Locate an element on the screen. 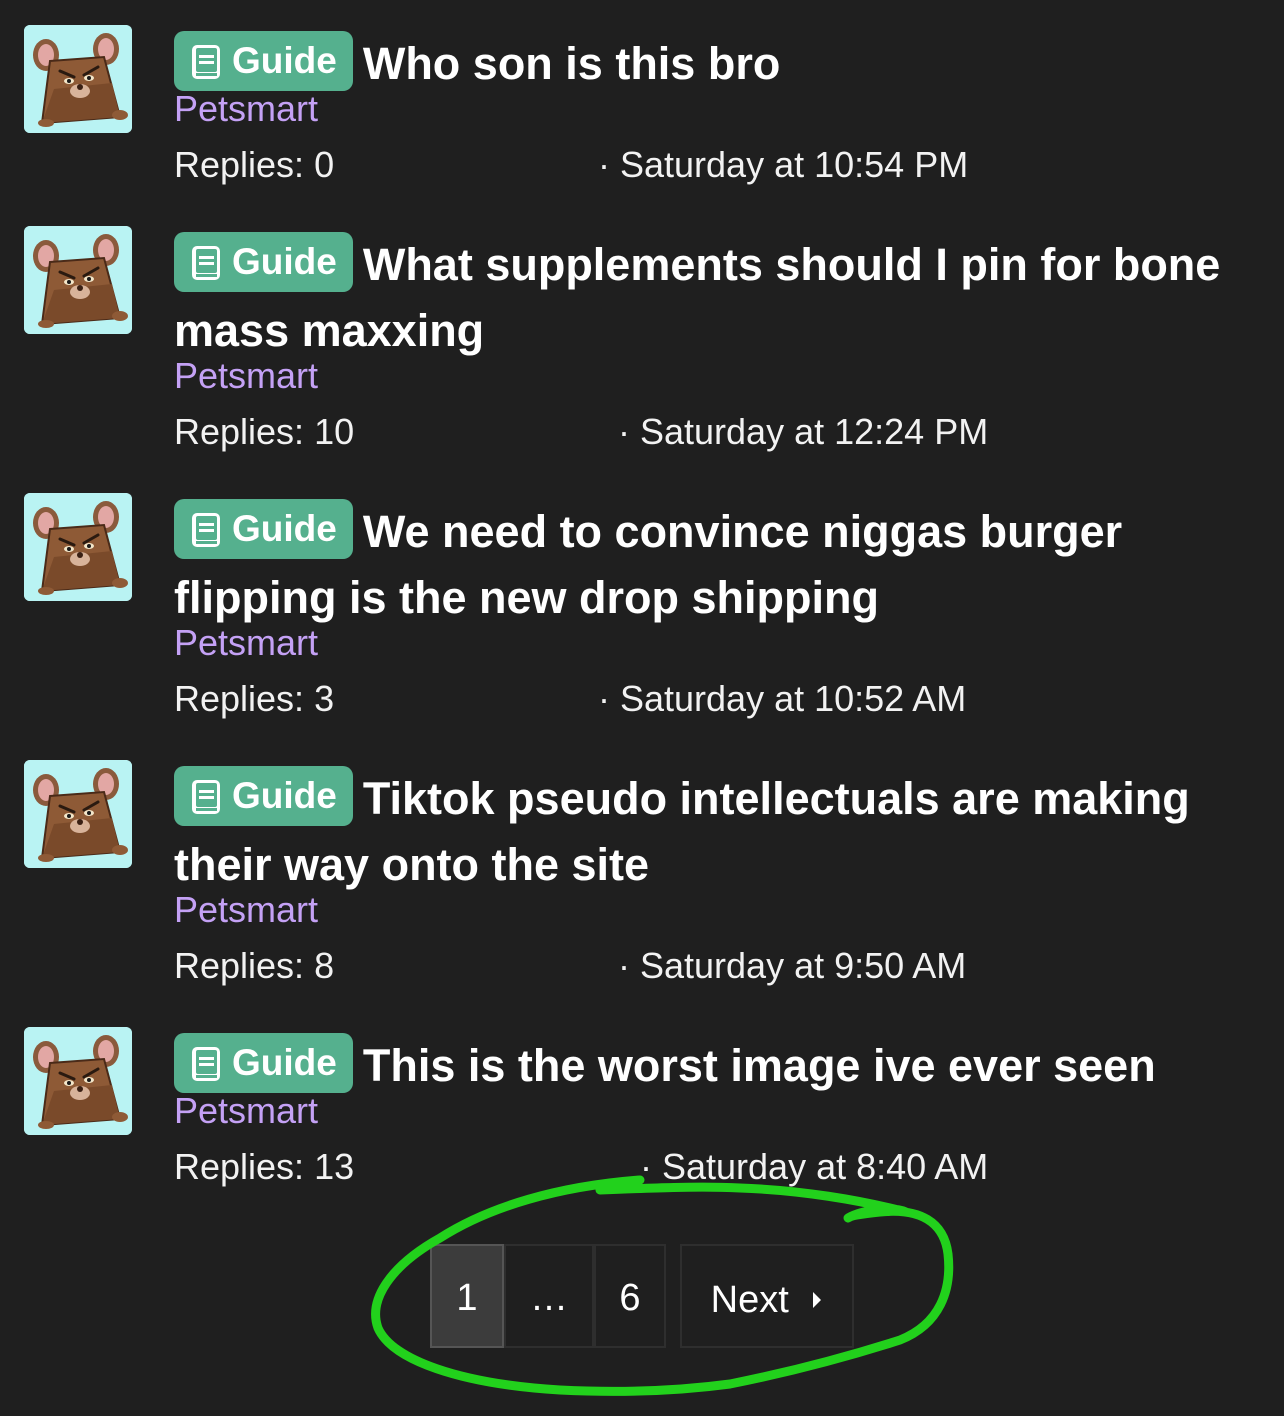 The image size is (1284, 1416). replies-count: Replies: 3 is located at coordinates (254, 698).